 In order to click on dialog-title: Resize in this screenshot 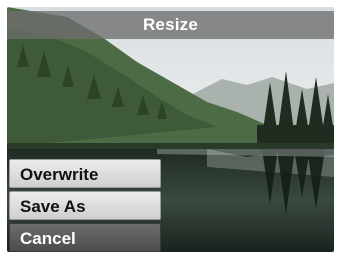, I will do `click(170, 25)`.